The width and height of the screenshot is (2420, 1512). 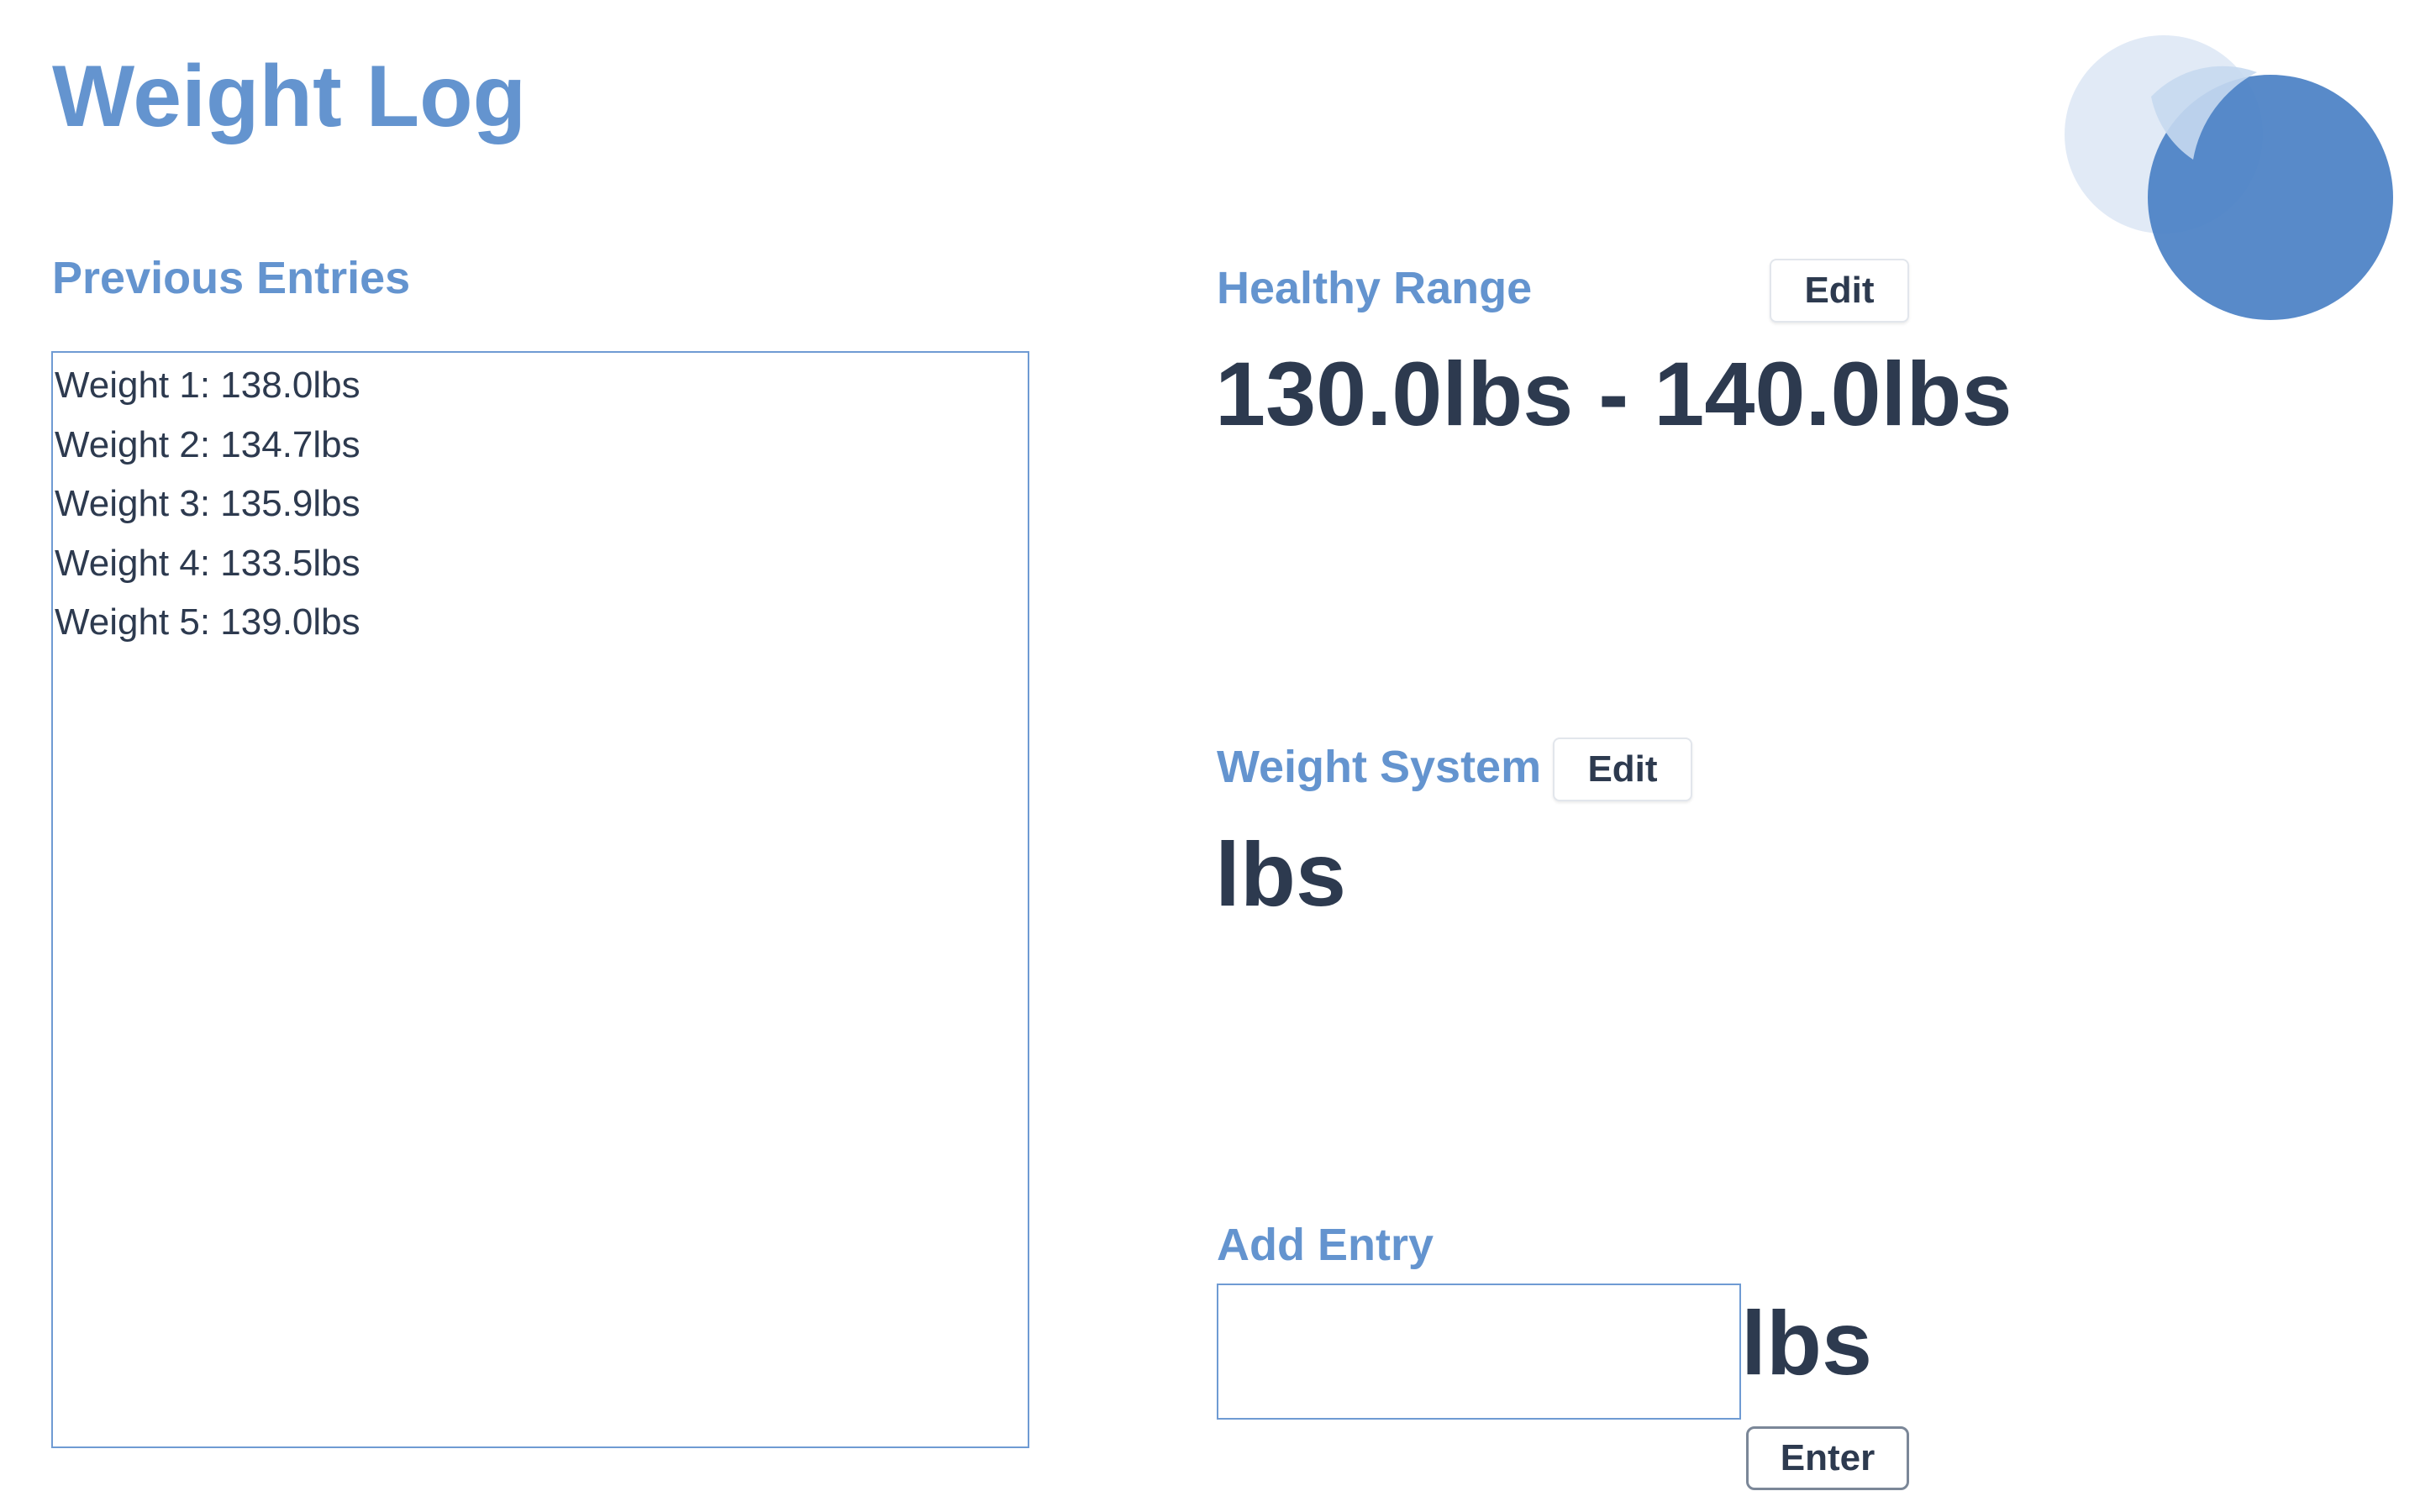 What do you see at coordinates (1840, 291) in the screenshot?
I see `edit-healthy-range-button: Edit` at bounding box center [1840, 291].